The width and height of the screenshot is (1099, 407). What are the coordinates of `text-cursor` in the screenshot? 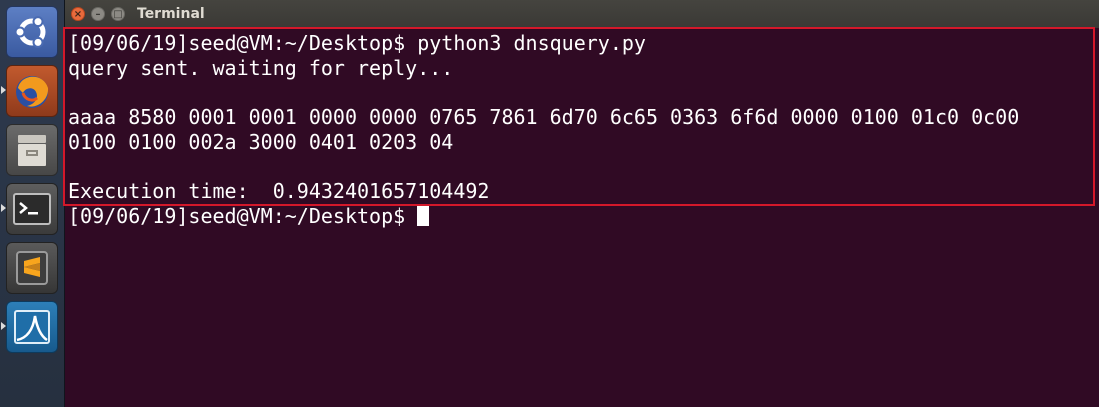 It's located at (423, 216).